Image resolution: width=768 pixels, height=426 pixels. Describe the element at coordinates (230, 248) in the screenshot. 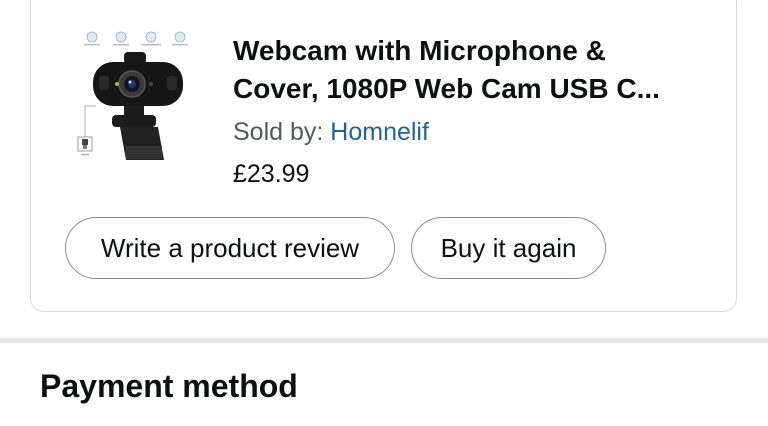

I see `write-product-review-button: Write a product review` at that location.